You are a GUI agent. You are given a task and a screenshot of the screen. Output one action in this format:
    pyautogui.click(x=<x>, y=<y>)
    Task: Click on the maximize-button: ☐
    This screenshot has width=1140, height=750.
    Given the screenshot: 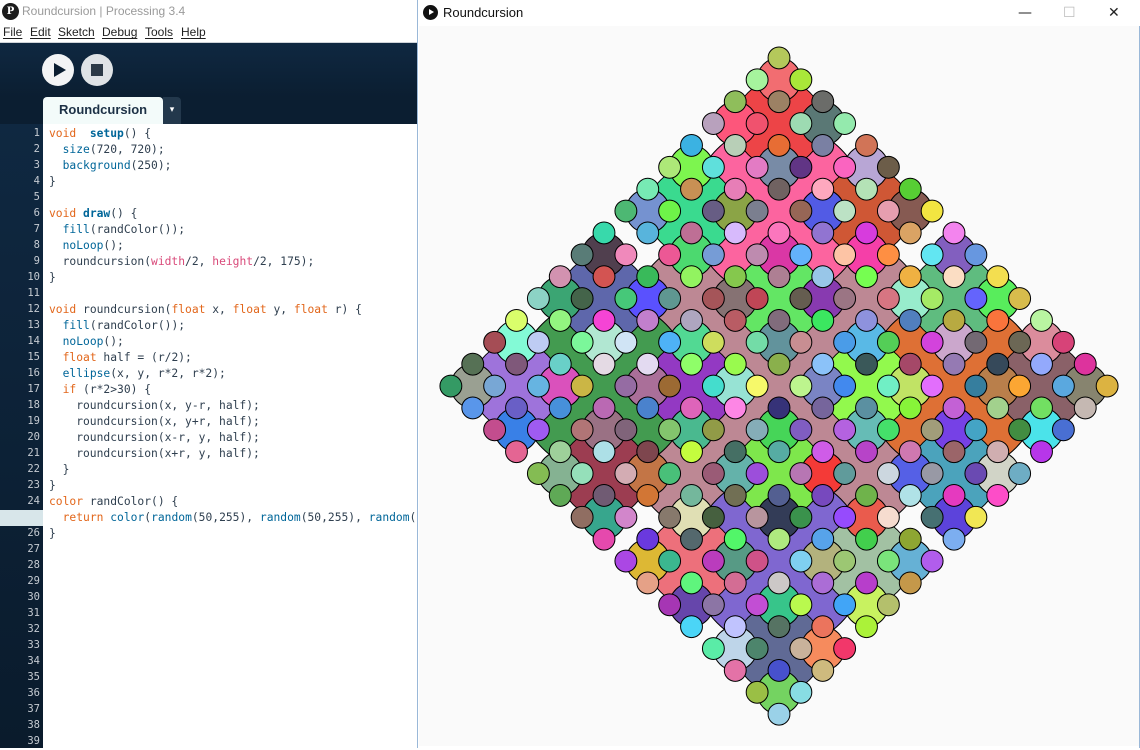 What is the action you would take?
    pyautogui.click(x=1069, y=13)
    